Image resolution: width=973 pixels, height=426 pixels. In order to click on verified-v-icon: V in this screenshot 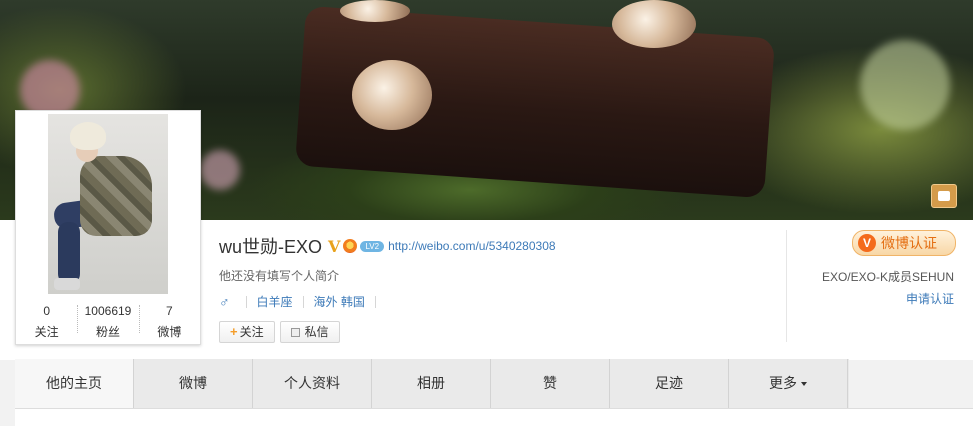, I will do `click(334, 246)`.